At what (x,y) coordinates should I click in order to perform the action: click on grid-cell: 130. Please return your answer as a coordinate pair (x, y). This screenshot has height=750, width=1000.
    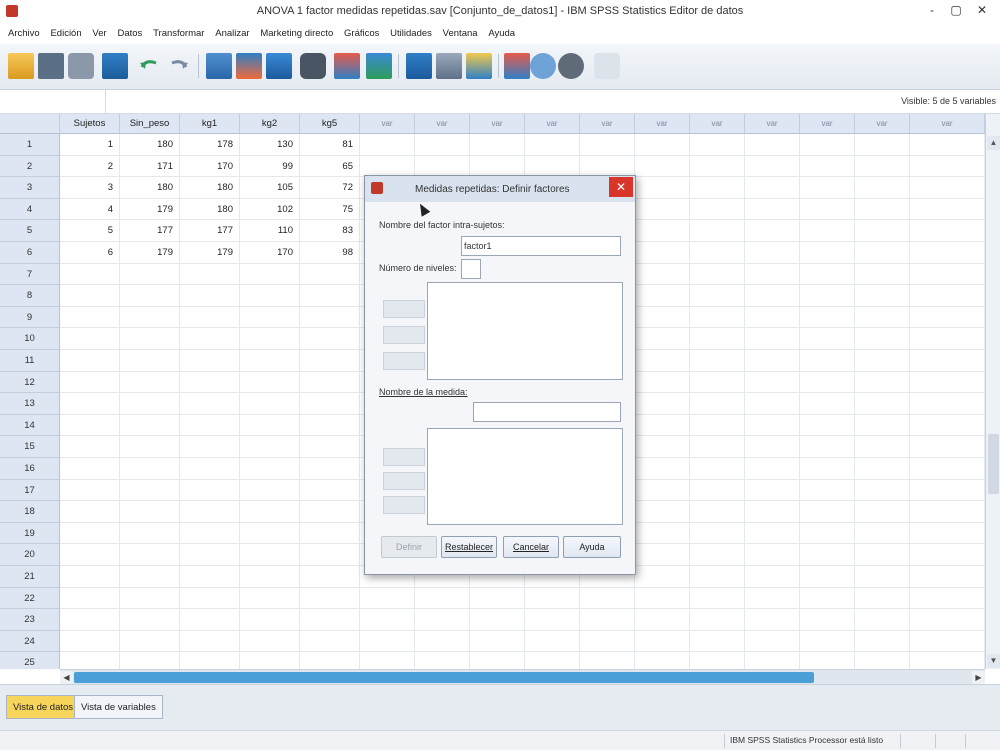
    Looking at the image, I should click on (270, 145).